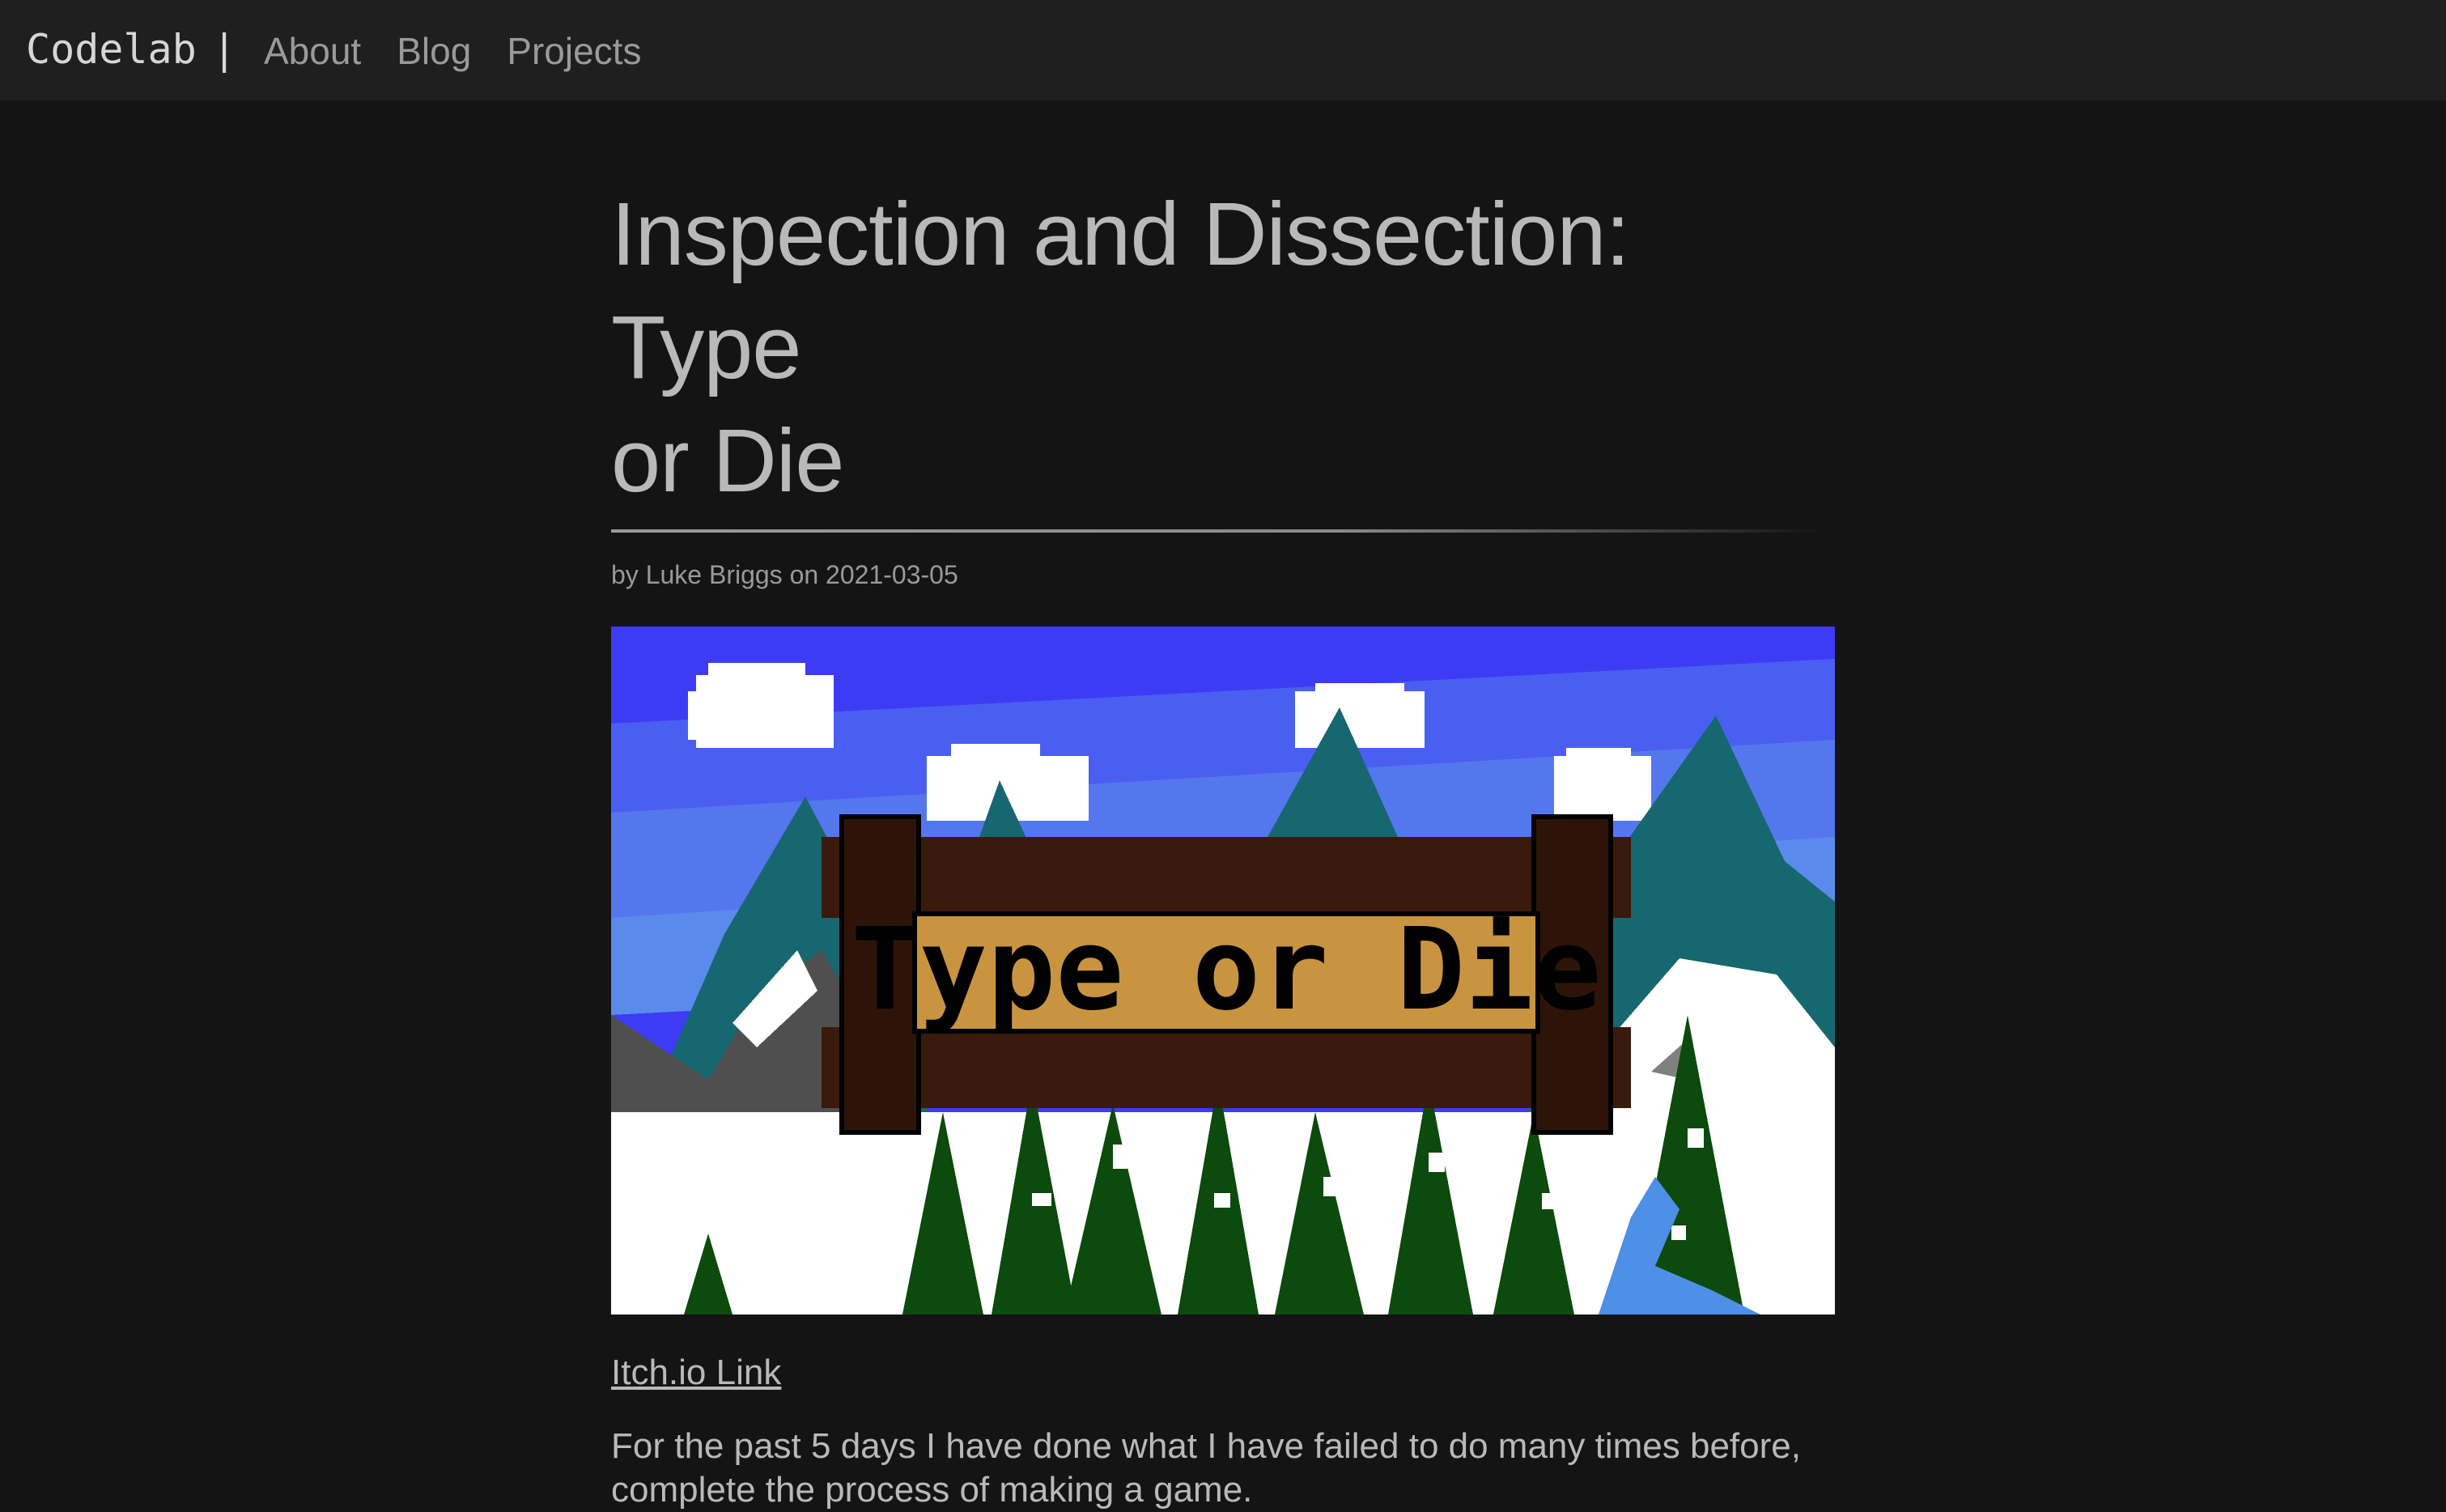 This screenshot has height=1512, width=2446. I want to click on cloud-right, so click(1360, 715).